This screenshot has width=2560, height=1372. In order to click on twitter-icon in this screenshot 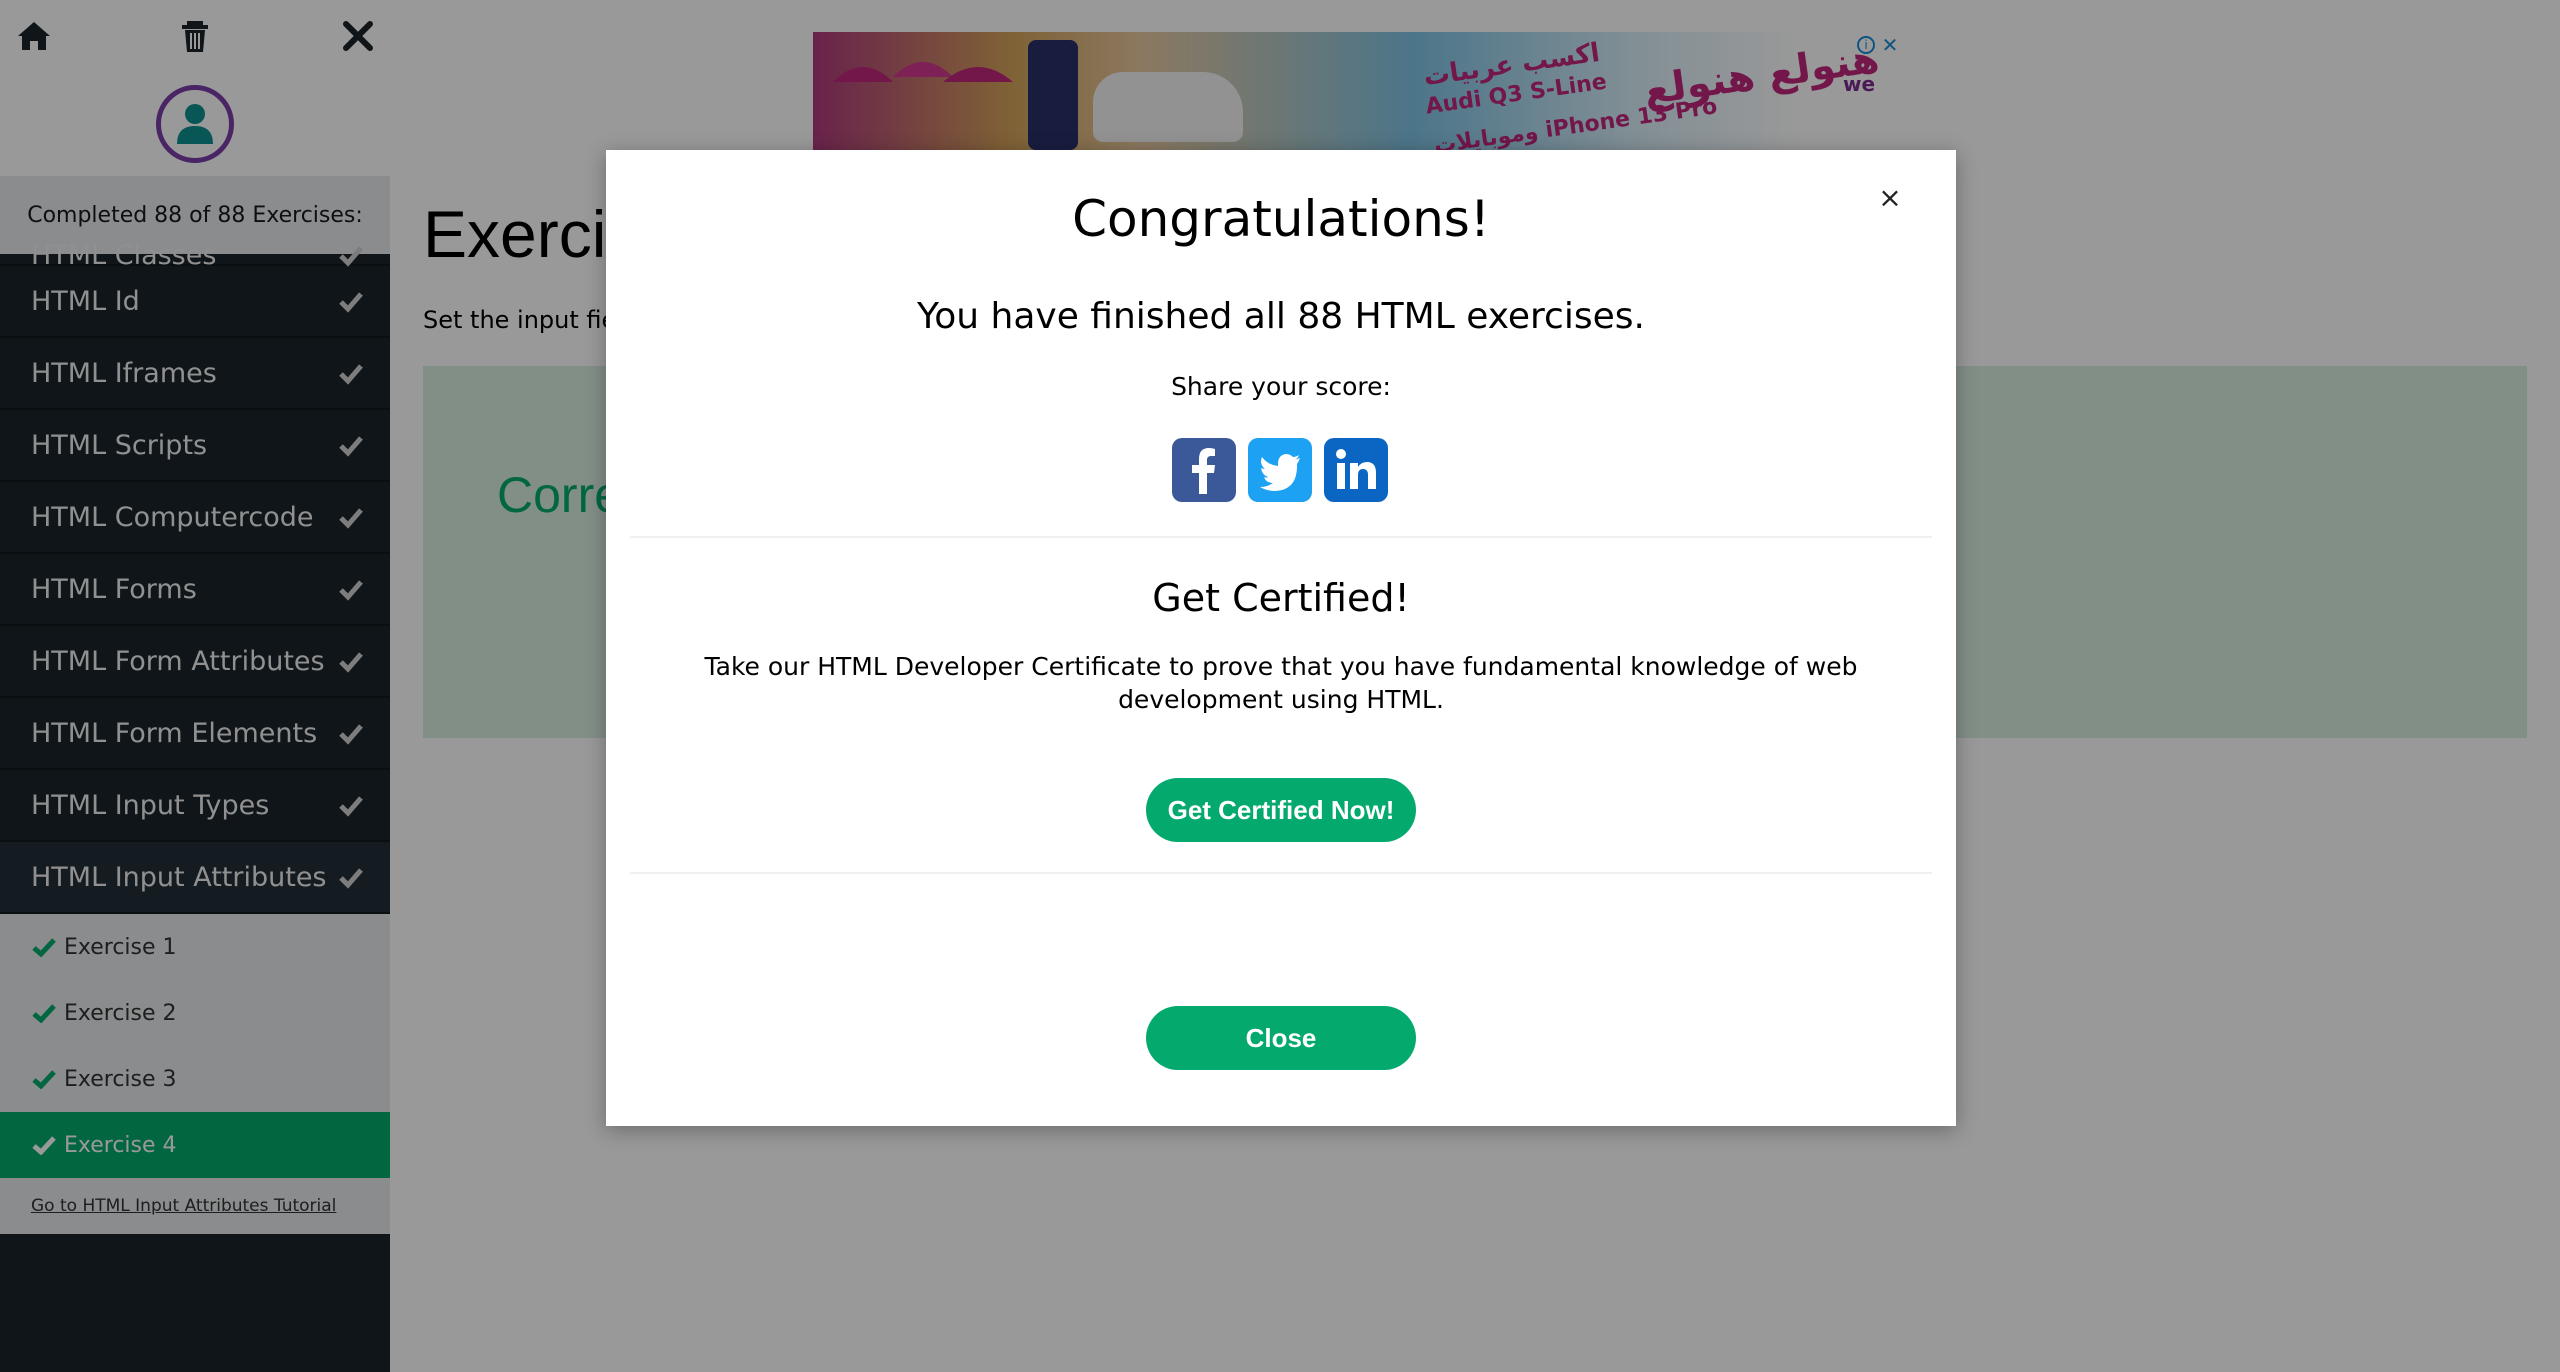, I will do `click(1280, 470)`.